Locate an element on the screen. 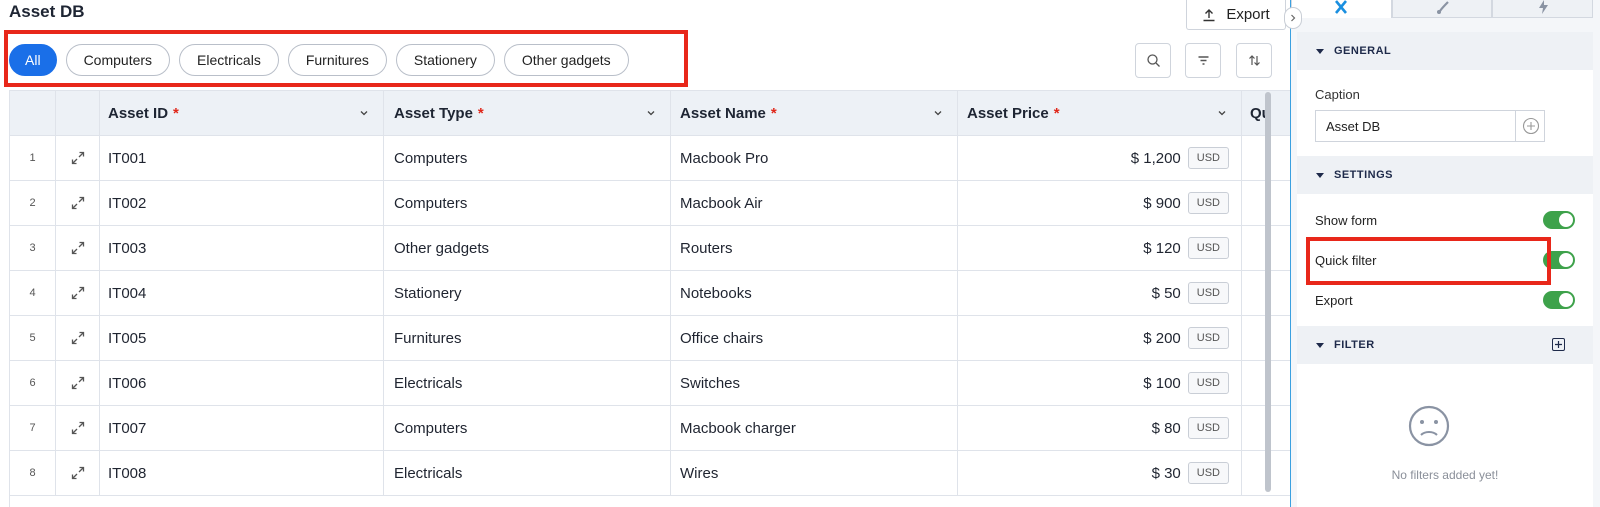  panel-collapse-button is located at coordinates (1293, 18).